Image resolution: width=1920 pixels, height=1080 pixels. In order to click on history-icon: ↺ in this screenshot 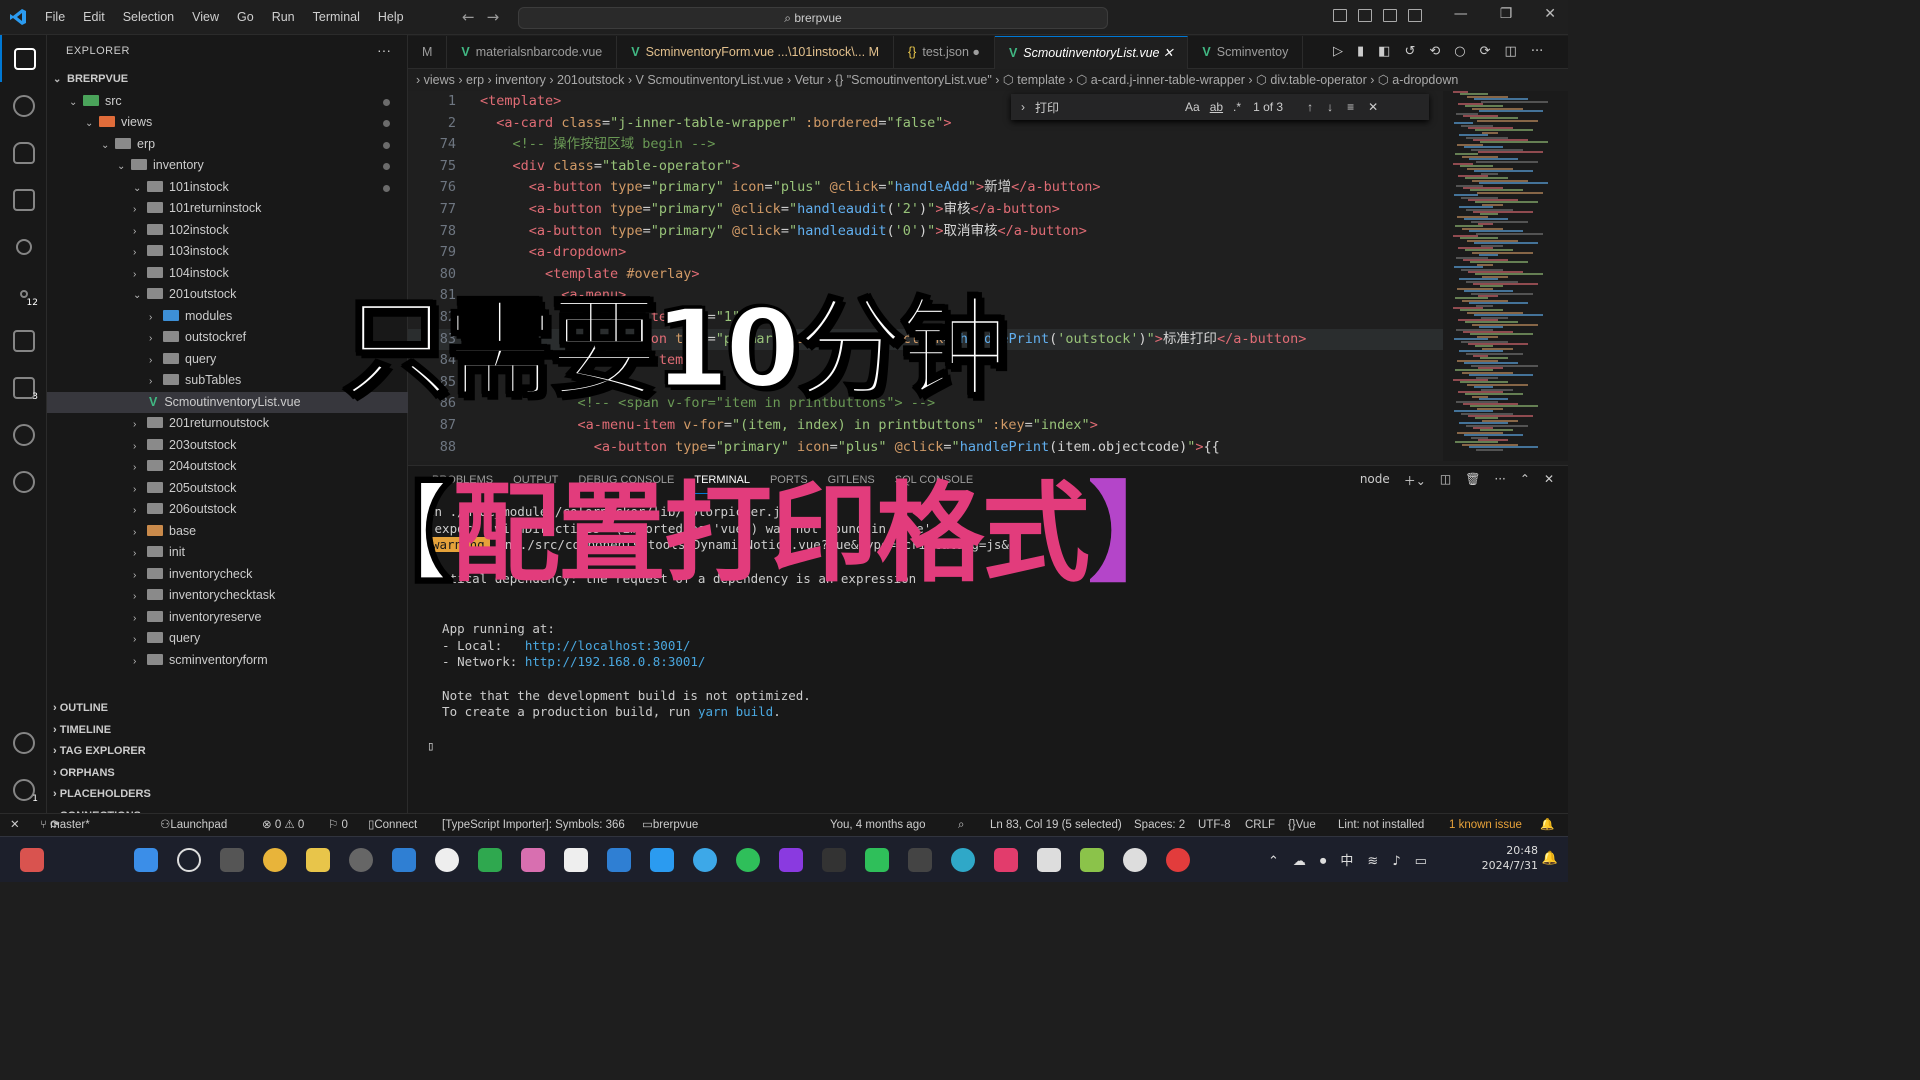, I will do `click(1409, 51)`.